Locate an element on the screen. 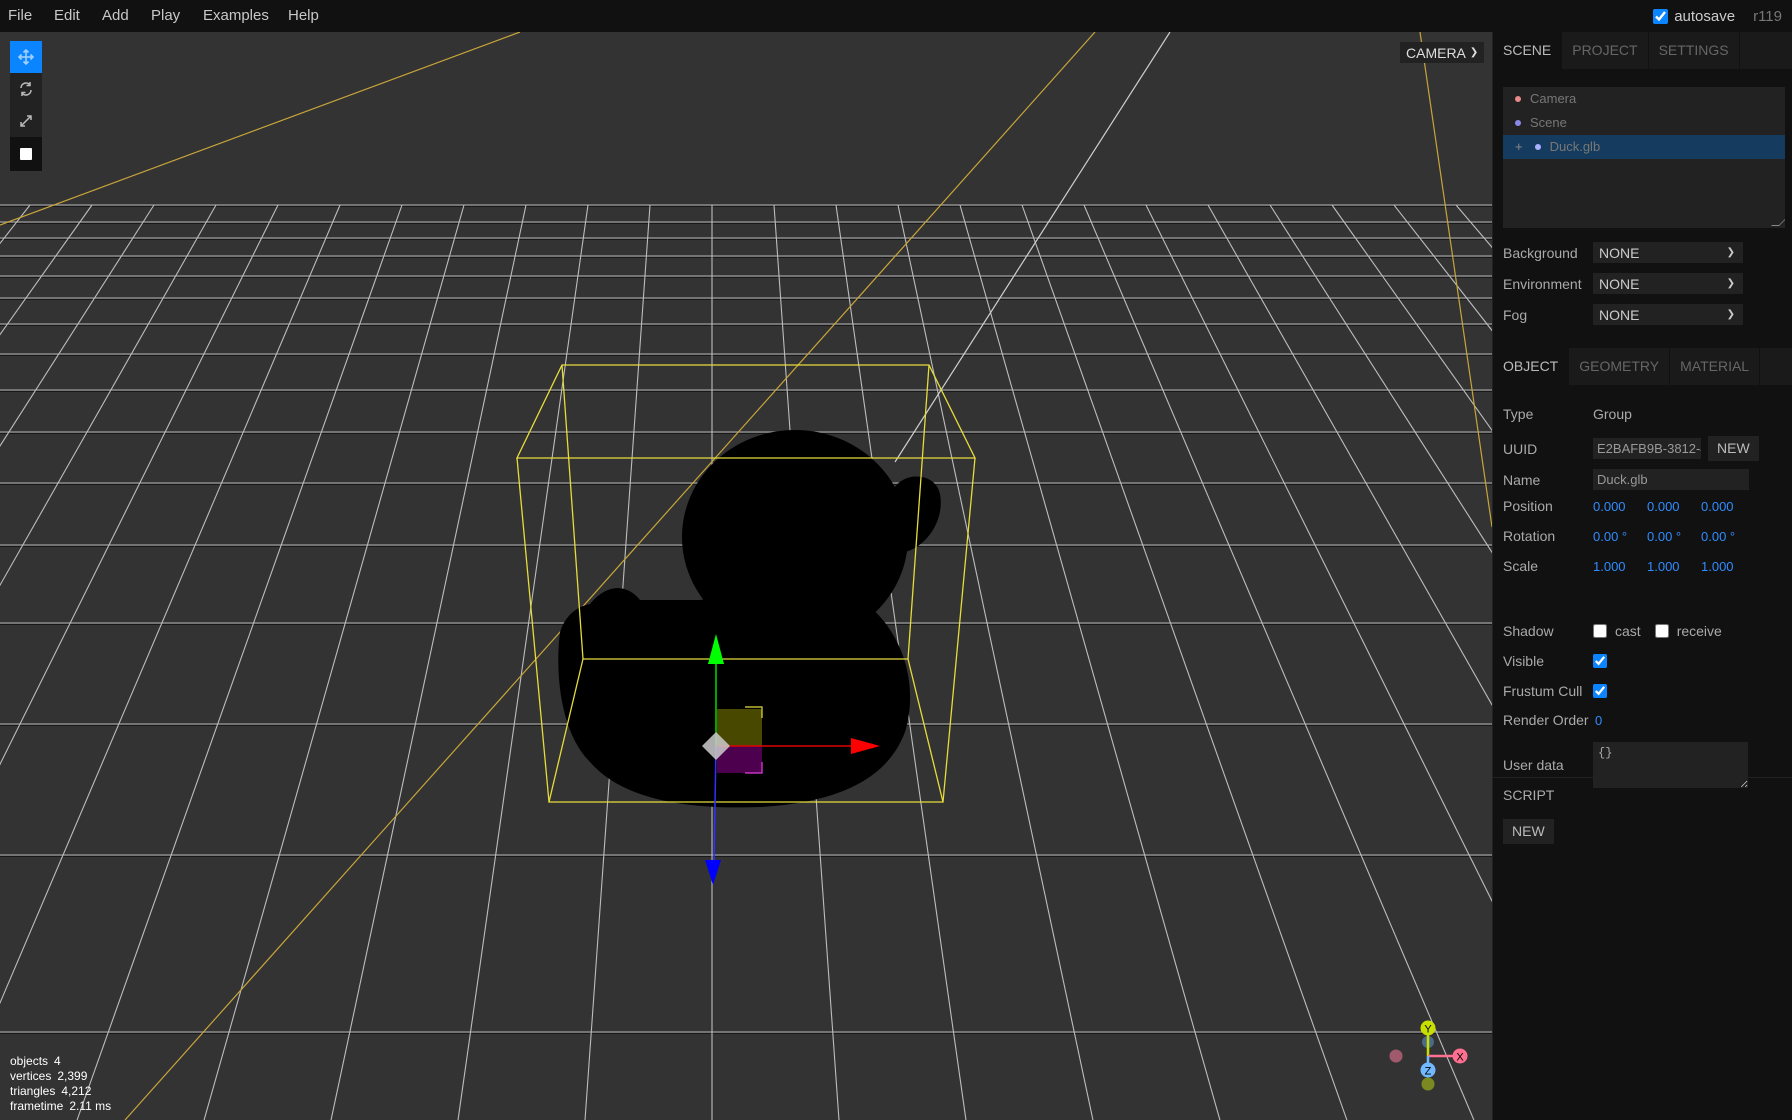 Image resolution: width=1792 pixels, height=1120 pixels. camera-dot-icon is located at coordinates (1518, 99).